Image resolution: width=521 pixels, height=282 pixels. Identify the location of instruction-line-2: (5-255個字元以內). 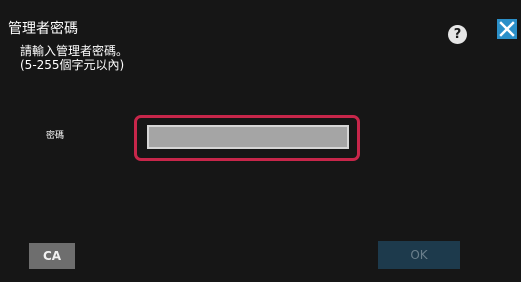
(72, 65).